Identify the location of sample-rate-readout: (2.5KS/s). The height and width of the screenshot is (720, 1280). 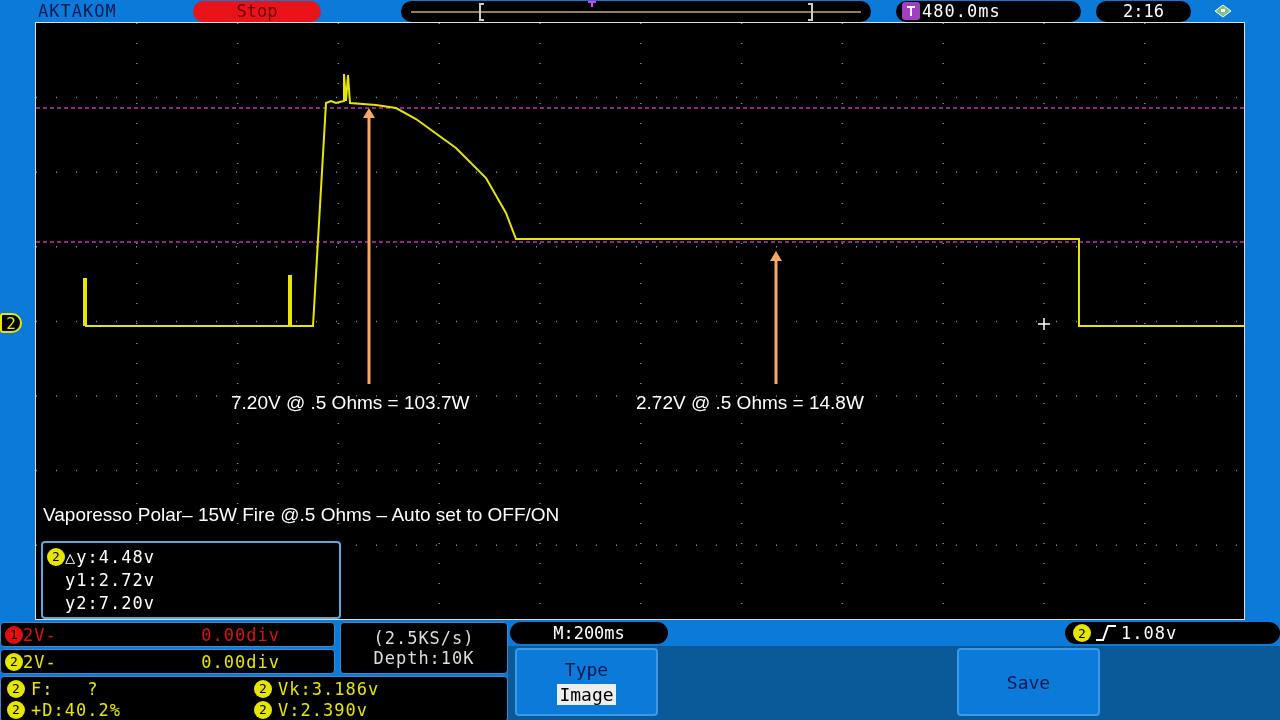
(424, 638).